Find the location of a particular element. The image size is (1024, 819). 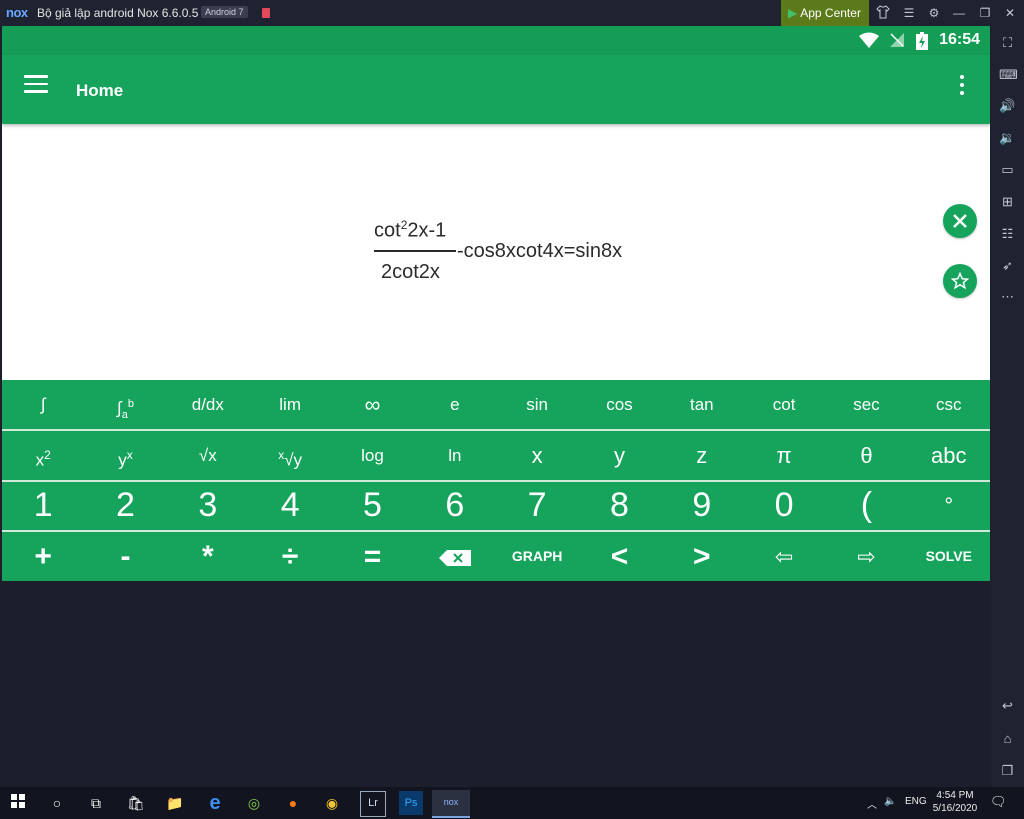

tray-chevron-icon: ︿ is located at coordinates (872, 803).